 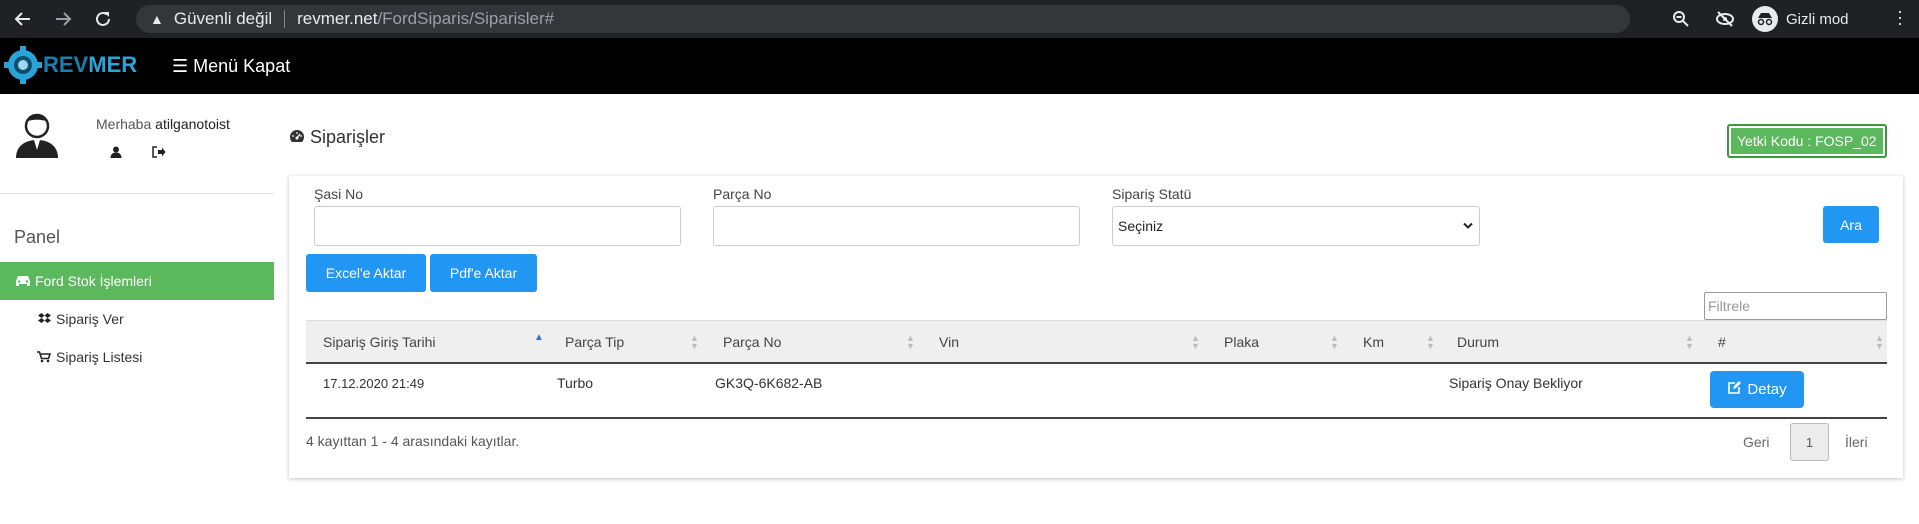 What do you see at coordinates (366, 273) in the screenshot?
I see `excel-export-button: Excel'e Aktar` at bounding box center [366, 273].